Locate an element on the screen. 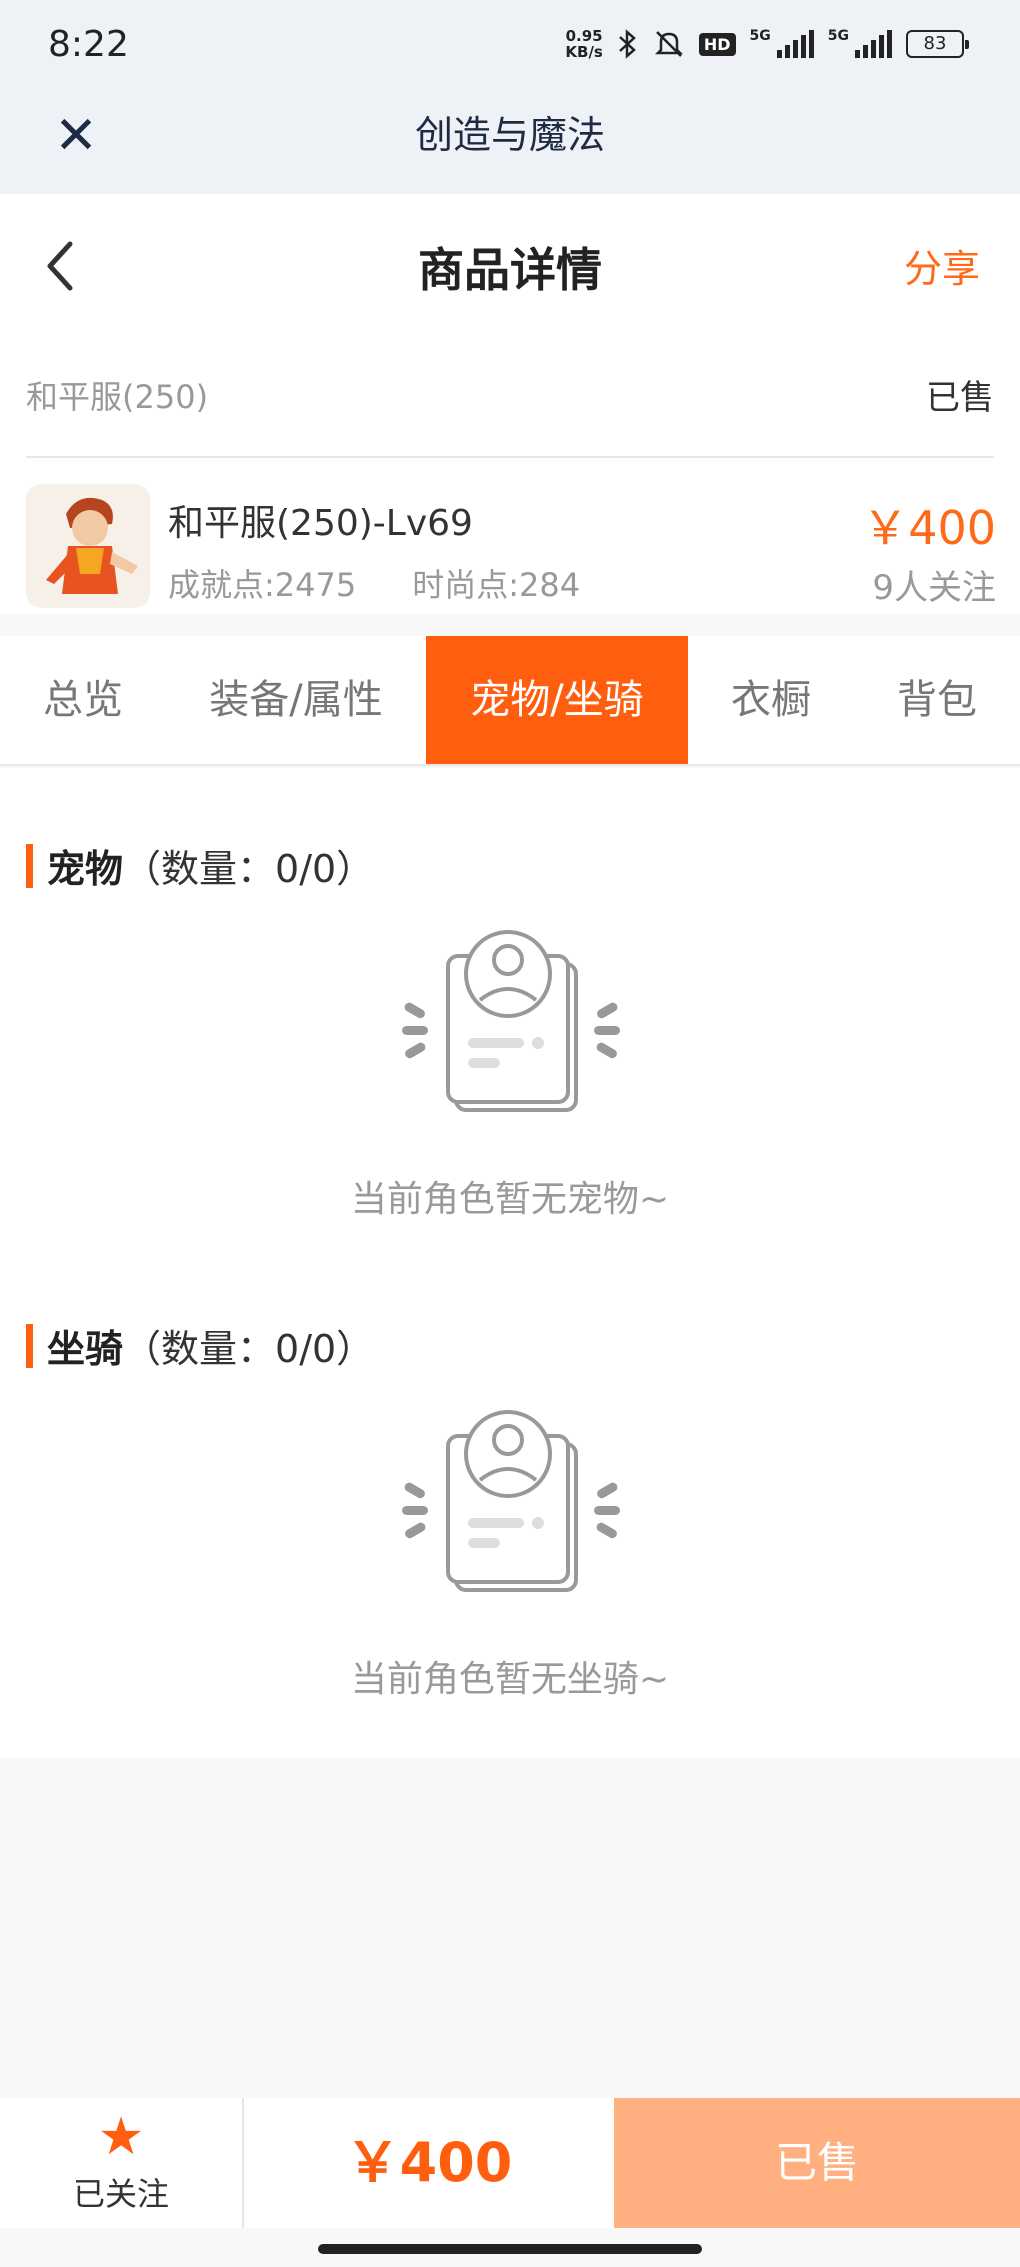  bottom-action-bar: ★ 已关注 ￥400 已售 is located at coordinates (510, 2163).